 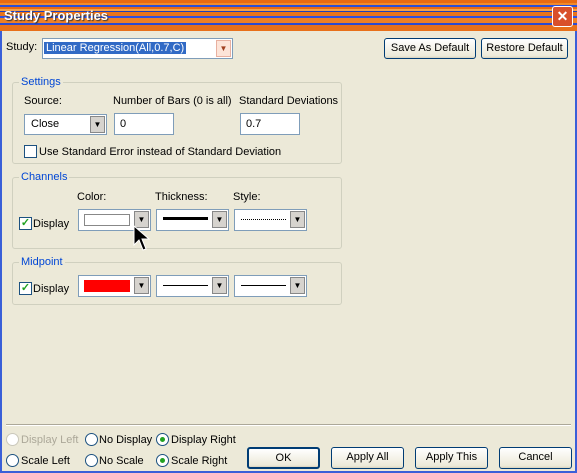 I want to click on midpoint-thickness-select: ▼, so click(x=192, y=286).